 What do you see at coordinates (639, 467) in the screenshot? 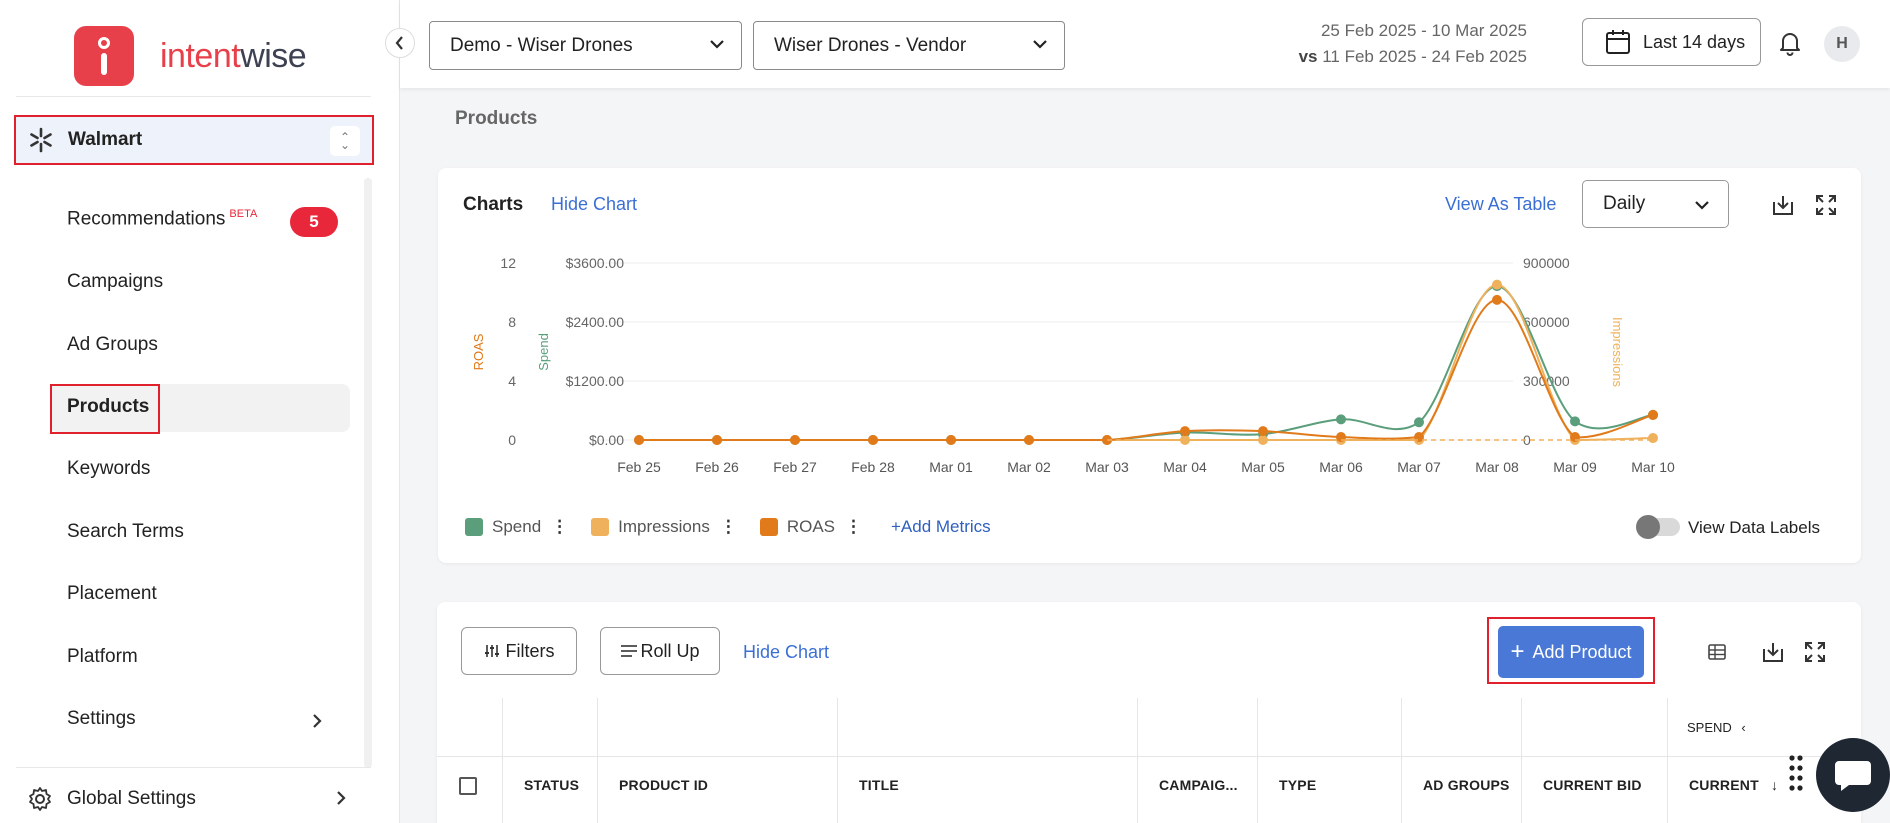
I see `x-tick-label: Feb 25` at bounding box center [639, 467].